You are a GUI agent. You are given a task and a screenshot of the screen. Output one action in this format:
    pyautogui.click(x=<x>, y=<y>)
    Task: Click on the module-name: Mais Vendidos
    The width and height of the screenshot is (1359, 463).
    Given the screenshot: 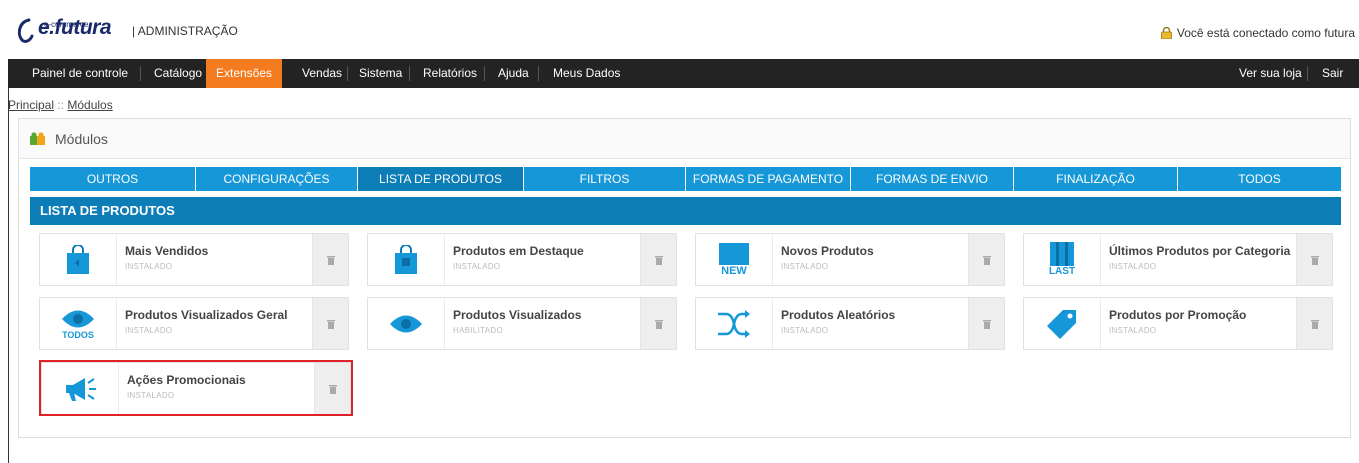 What is the action you would take?
    pyautogui.click(x=167, y=251)
    